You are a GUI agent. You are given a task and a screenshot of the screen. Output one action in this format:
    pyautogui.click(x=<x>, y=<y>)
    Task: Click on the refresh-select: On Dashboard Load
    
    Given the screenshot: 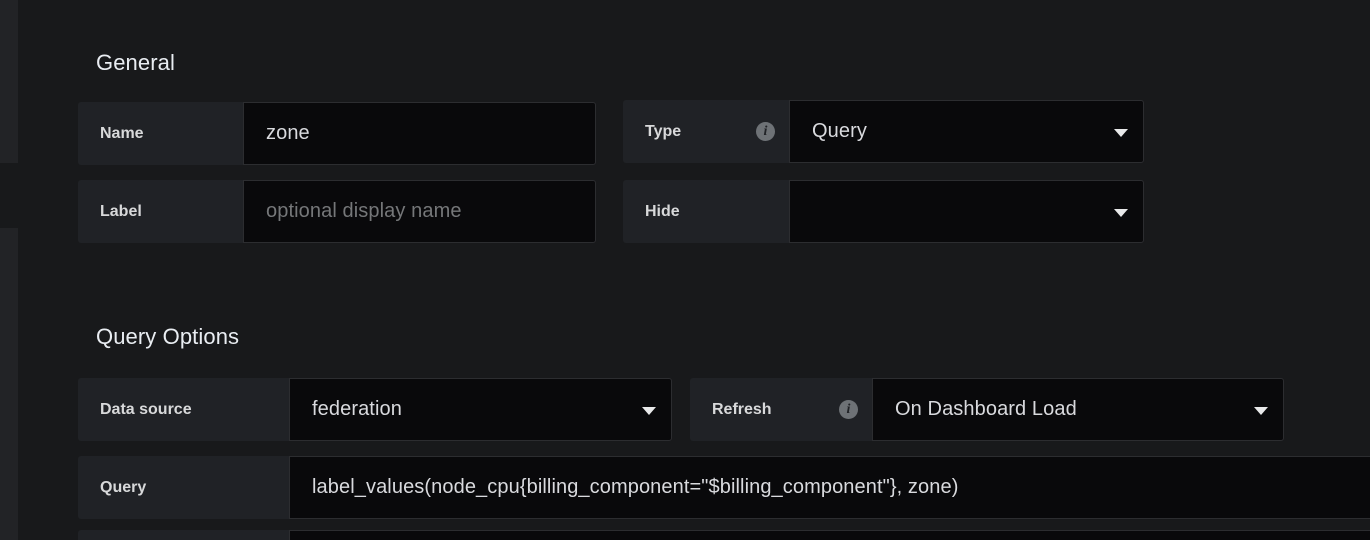 What is the action you would take?
    pyautogui.click(x=1078, y=409)
    